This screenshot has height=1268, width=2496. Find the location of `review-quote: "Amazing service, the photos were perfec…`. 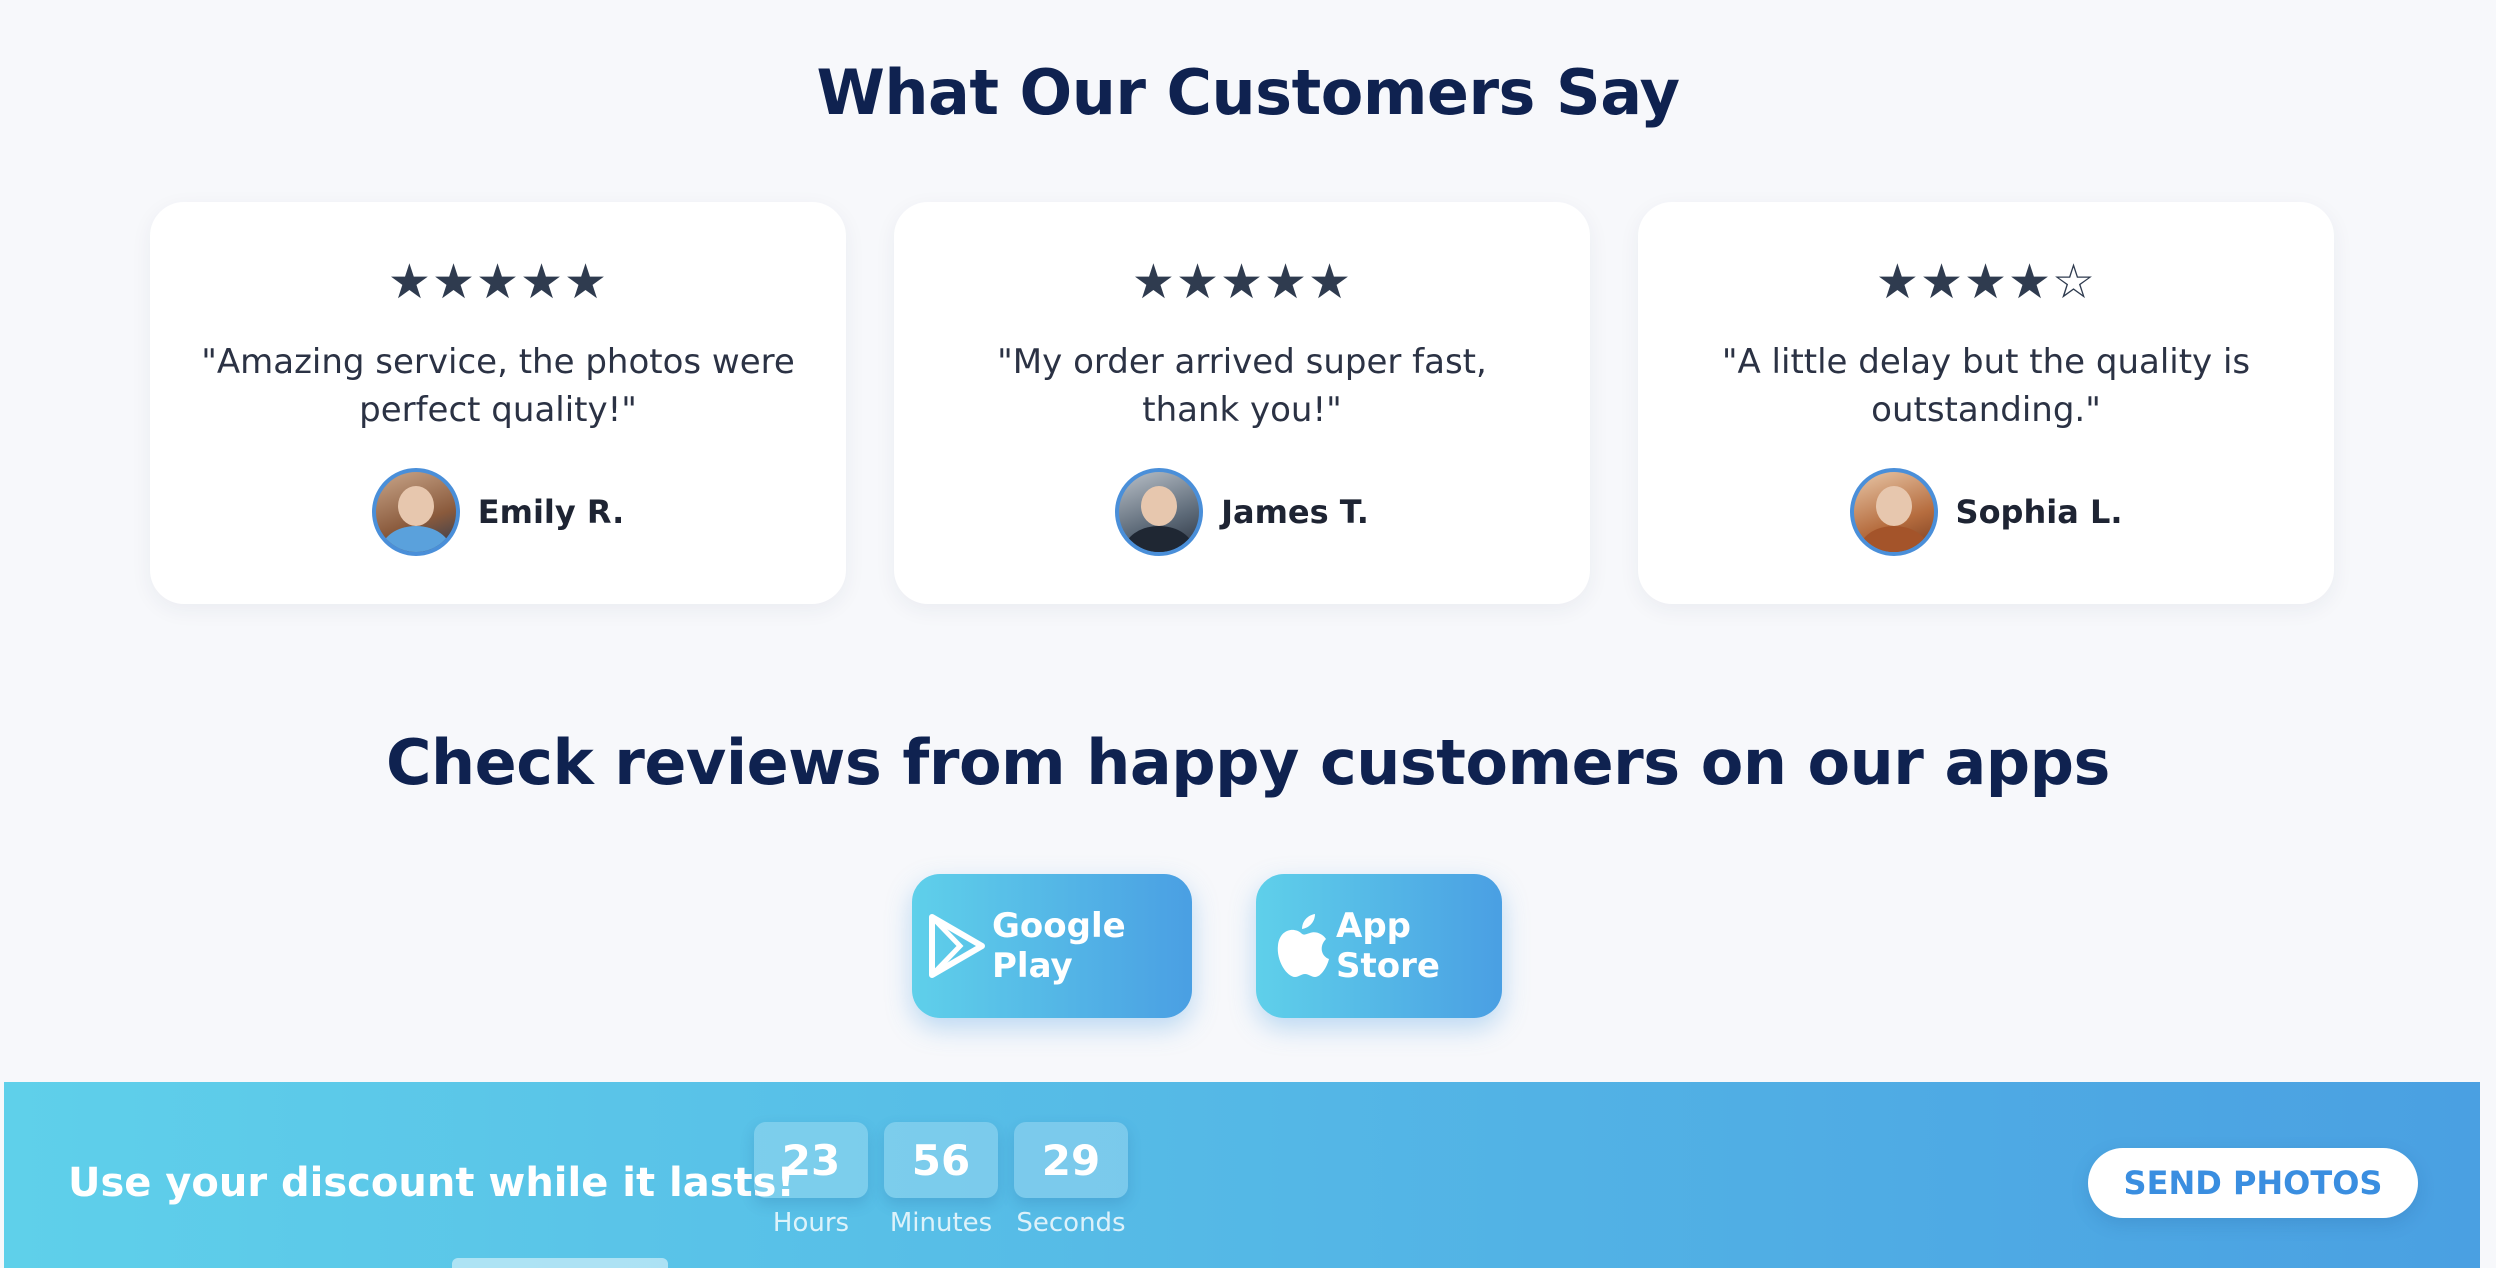

review-quote: "Amazing service, the photos were perfec… is located at coordinates (498, 386).